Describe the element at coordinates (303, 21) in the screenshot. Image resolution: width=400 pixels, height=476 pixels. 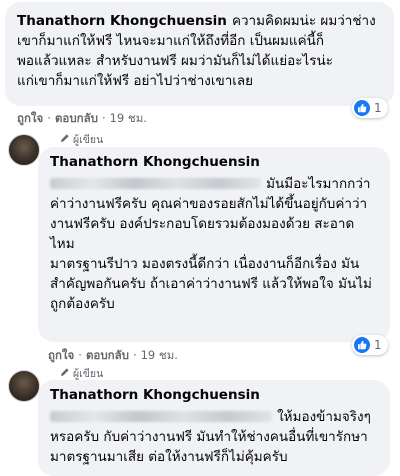
I see `comment-text-first-line: ความคิดผมน่ะ ผมว่าช่าง` at that location.